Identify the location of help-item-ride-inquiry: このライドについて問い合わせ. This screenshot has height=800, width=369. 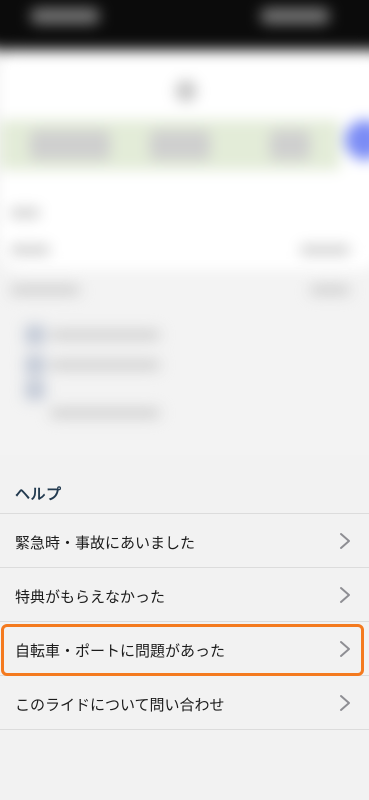
(184, 703).